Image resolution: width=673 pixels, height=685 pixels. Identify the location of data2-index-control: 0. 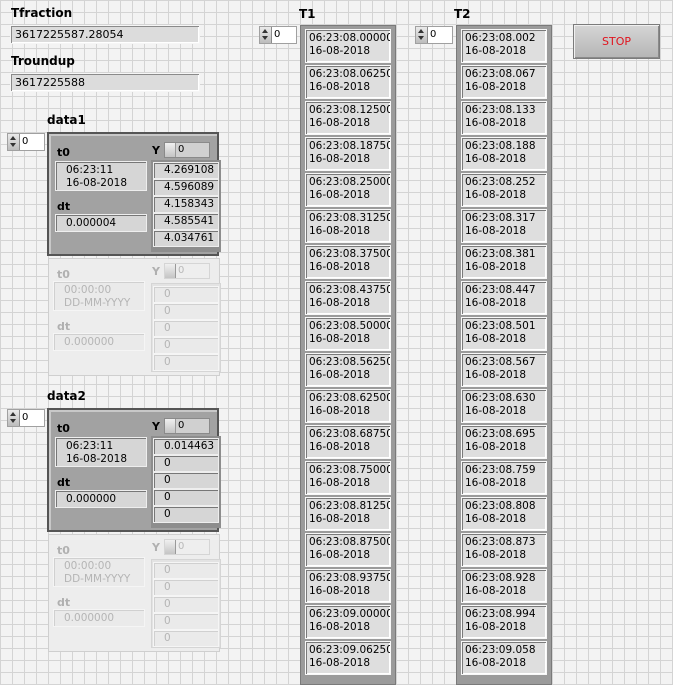
(26, 418).